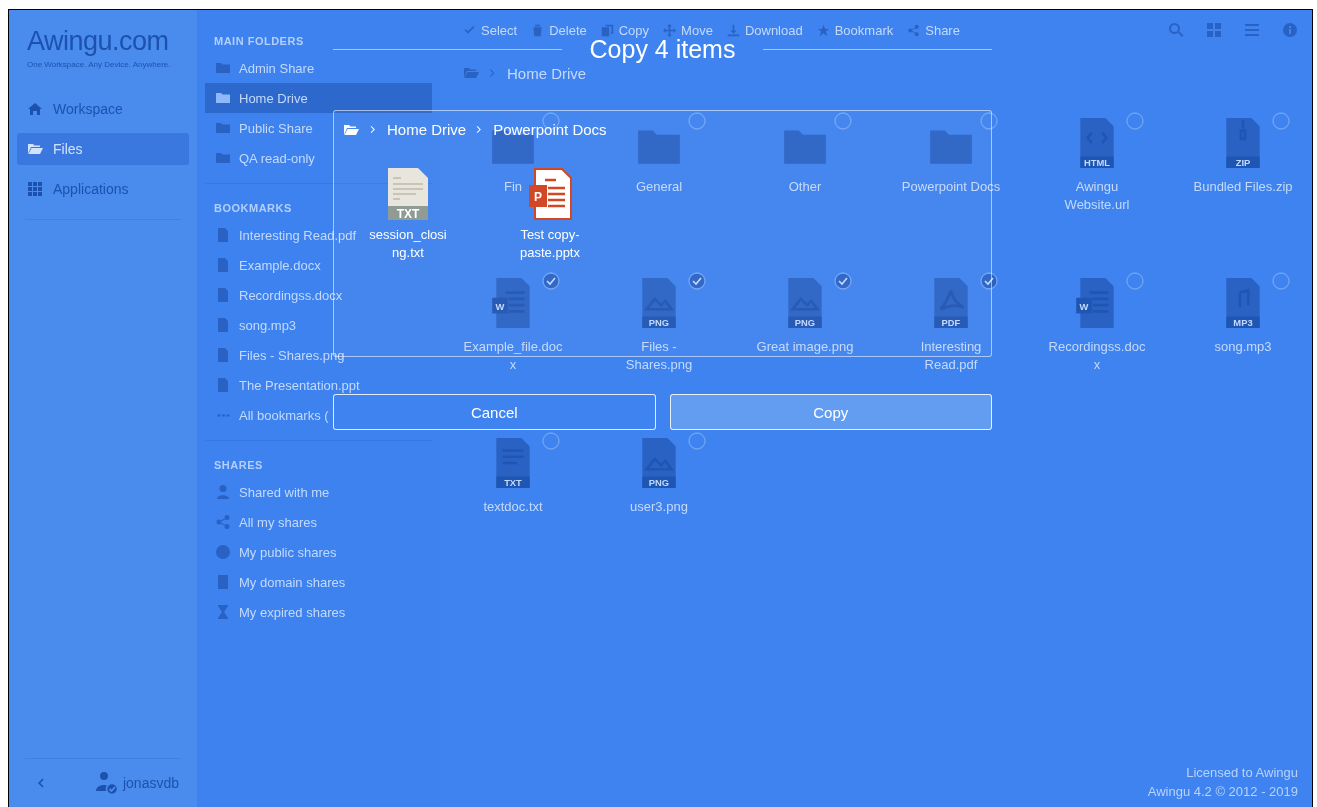  Describe the element at coordinates (1214, 30) in the screenshot. I see `grid-view-icon` at that location.